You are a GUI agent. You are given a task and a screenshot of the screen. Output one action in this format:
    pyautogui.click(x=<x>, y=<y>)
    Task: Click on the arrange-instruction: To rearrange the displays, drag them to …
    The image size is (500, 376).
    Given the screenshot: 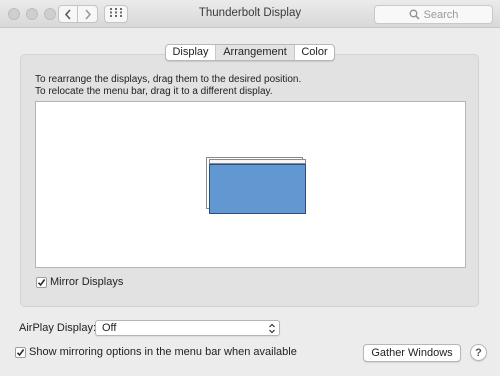 What is the action you would take?
    pyautogui.click(x=168, y=79)
    